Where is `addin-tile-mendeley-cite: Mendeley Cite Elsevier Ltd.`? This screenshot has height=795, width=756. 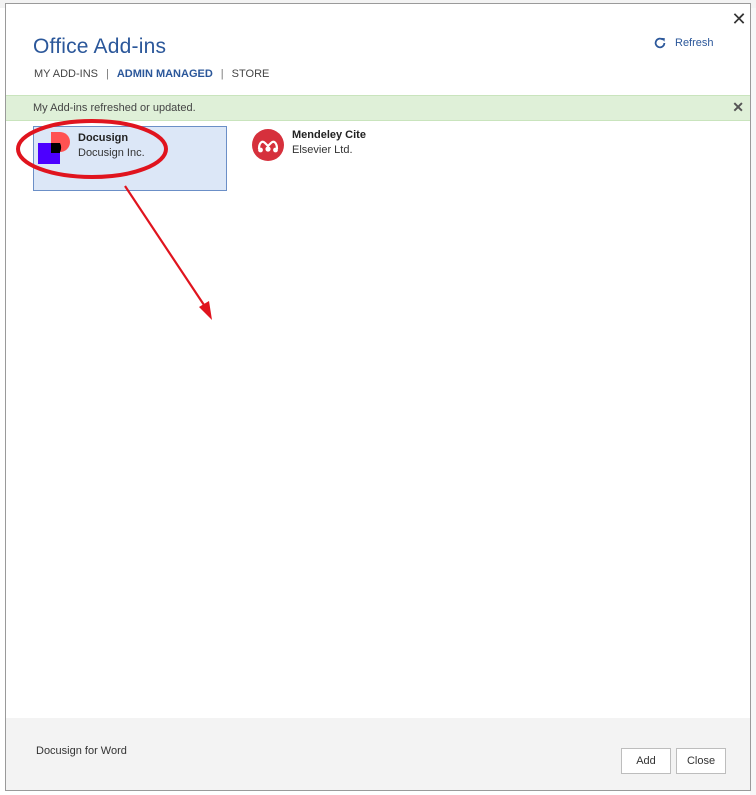 addin-tile-mendeley-cite: Mendeley Cite Elsevier Ltd. is located at coordinates (347, 149).